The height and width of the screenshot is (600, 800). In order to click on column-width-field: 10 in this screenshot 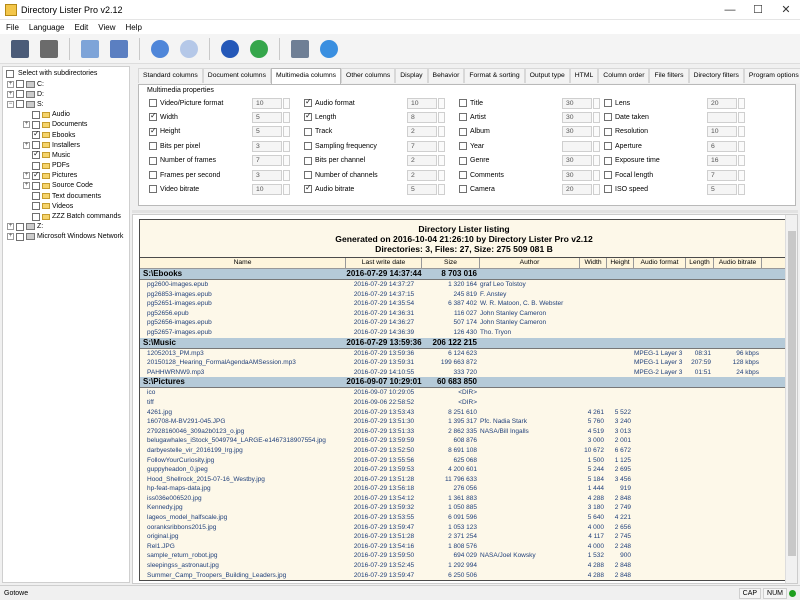, I will do `click(722, 132)`.